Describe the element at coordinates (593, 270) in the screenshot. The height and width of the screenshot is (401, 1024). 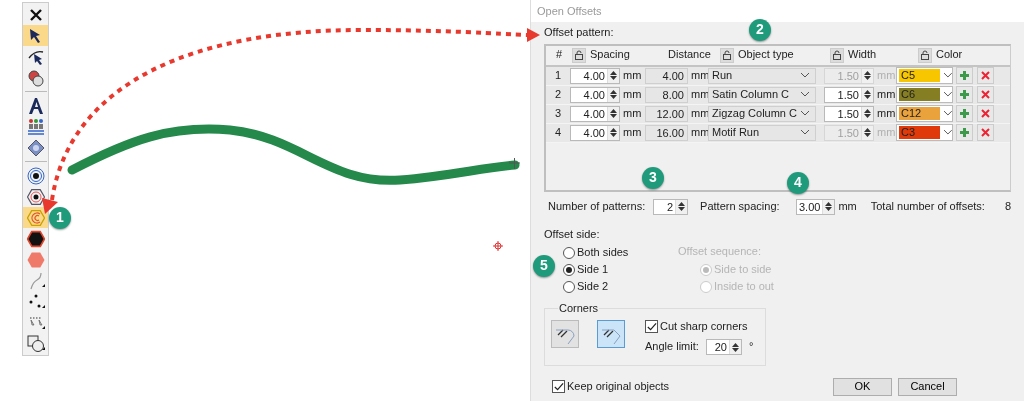
I see `radio-label: Side 1` at that location.